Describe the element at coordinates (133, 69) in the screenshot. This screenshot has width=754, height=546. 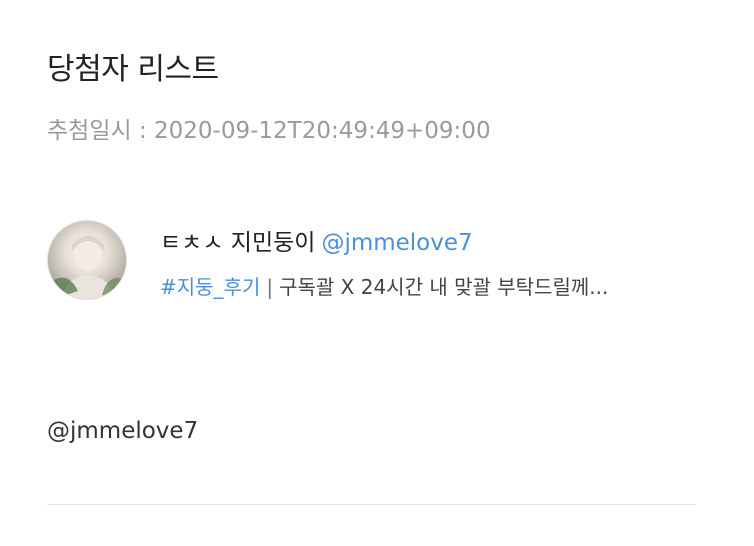
I see `page-title: 당첨자 리스트` at that location.